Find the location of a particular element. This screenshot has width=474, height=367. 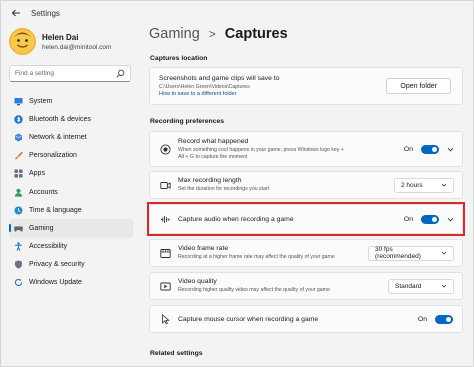

open-folder-button: Open folder is located at coordinates (418, 86).